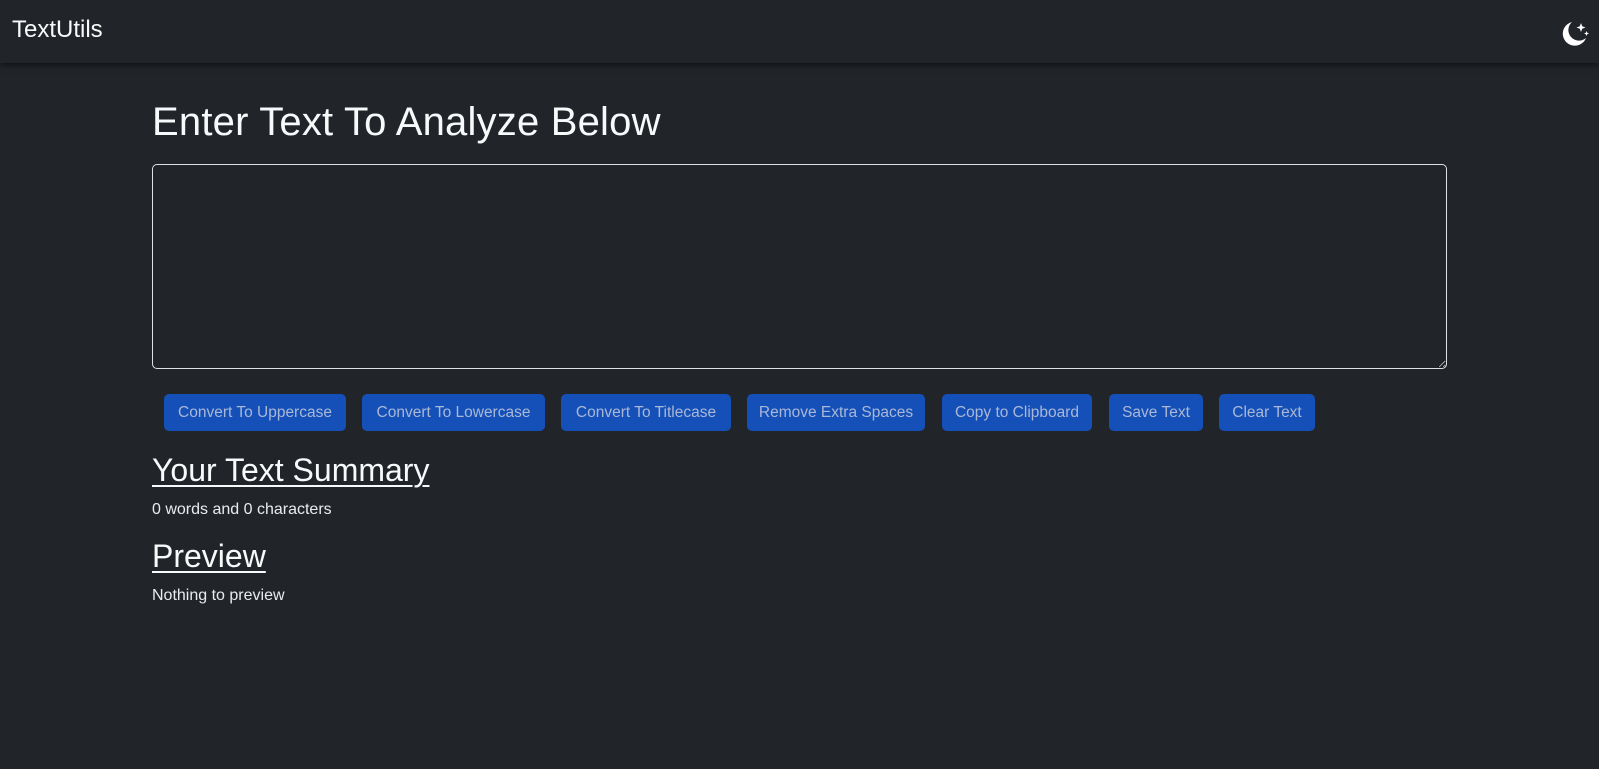 The width and height of the screenshot is (1599, 769). What do you see at coordinates (1156, 412) in the screenshot?
I see `save-button: Save Text` at bounding box center [1156, 412].